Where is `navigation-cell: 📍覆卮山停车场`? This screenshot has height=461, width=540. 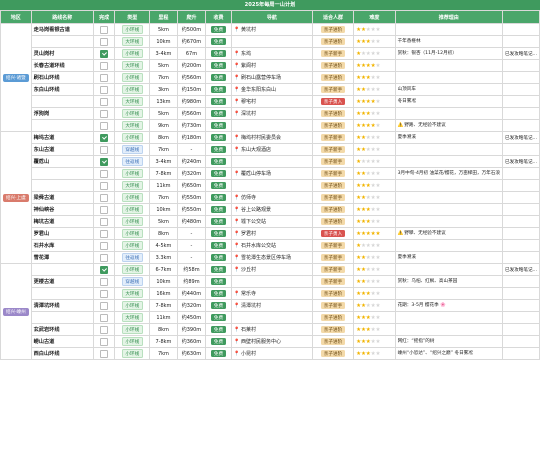 navigation-cell: 📍覆卮山停车场 is located at coordinates (271, 173).